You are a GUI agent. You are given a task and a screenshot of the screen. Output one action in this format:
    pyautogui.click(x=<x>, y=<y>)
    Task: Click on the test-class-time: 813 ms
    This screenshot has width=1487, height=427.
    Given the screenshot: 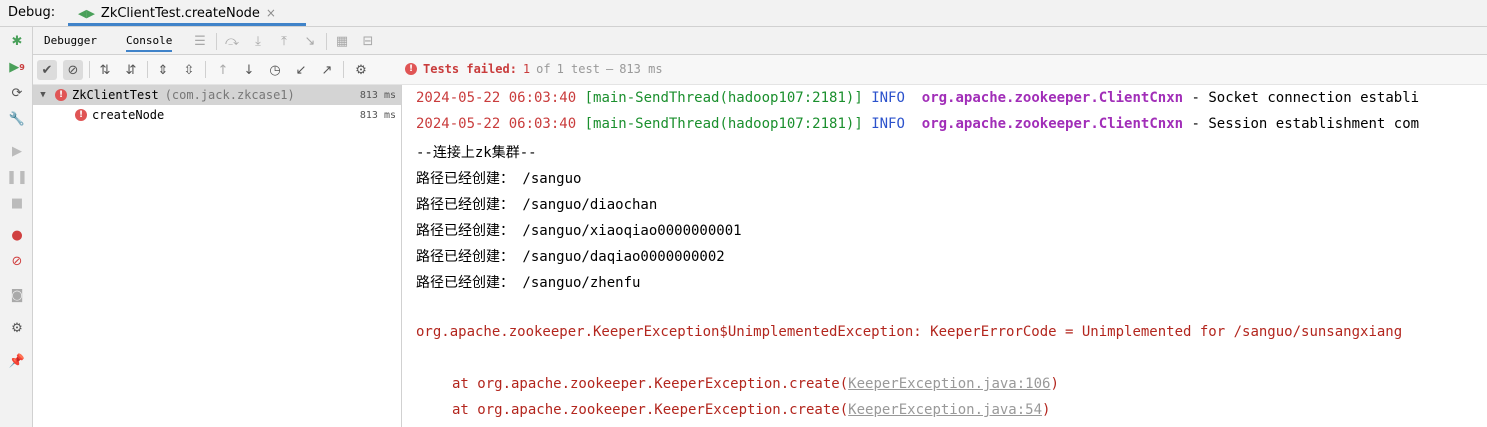 What is the action you would take?
    pyautogui.click(x=377, y=95)
    